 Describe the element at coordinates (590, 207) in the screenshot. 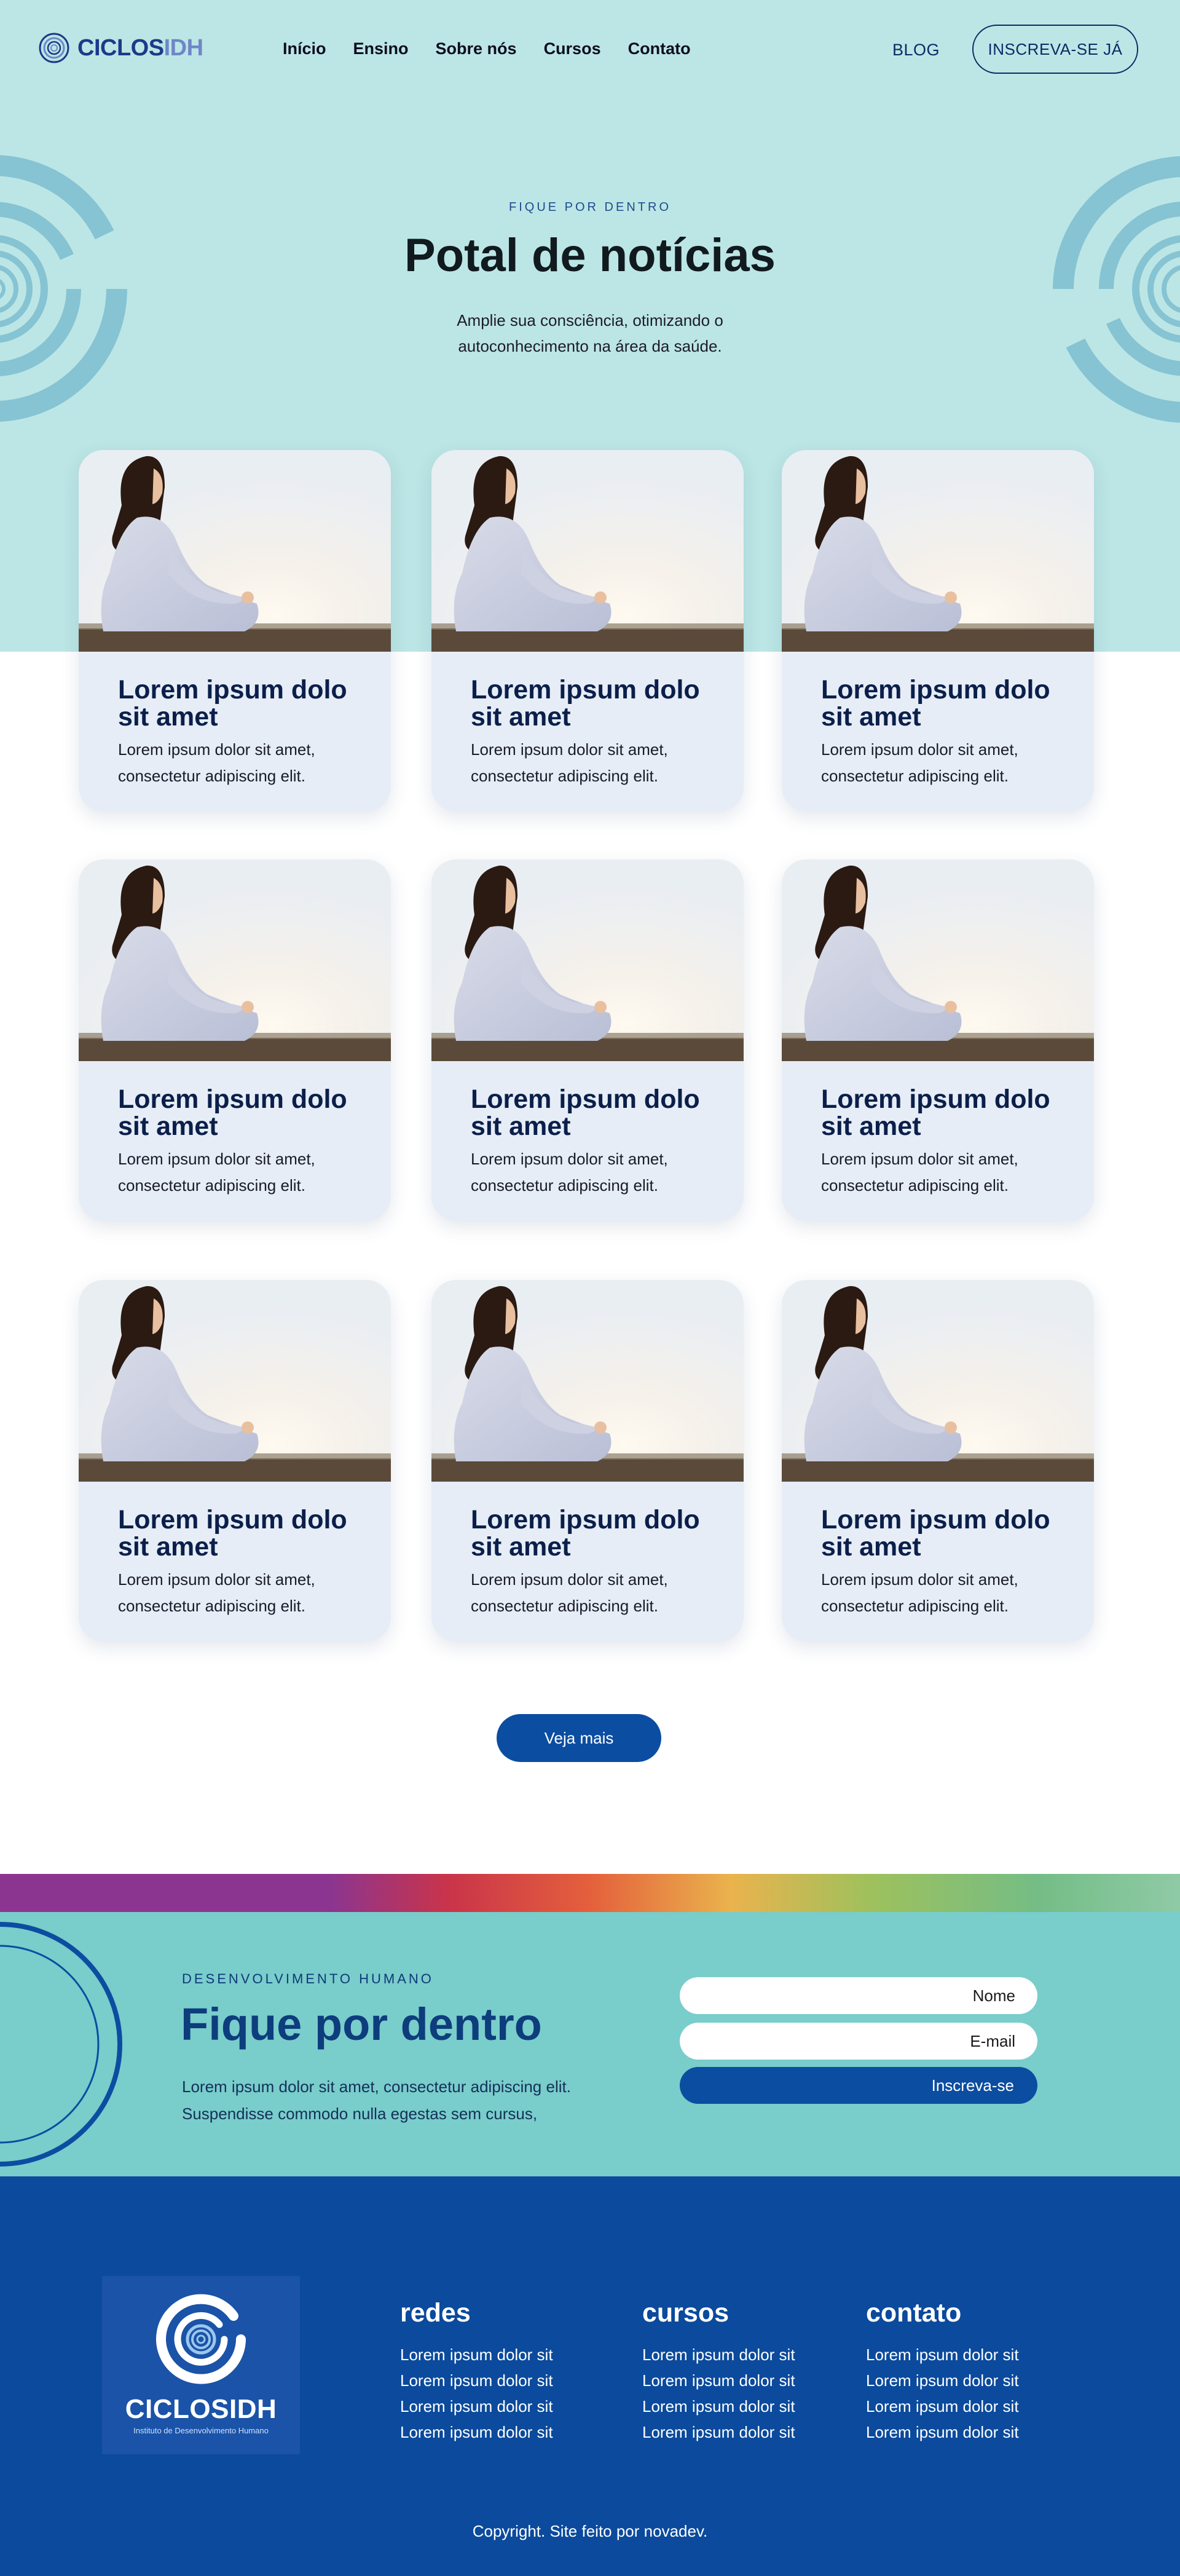

I see `hero-kicker: FIQUE POR DENTRO` at that location.